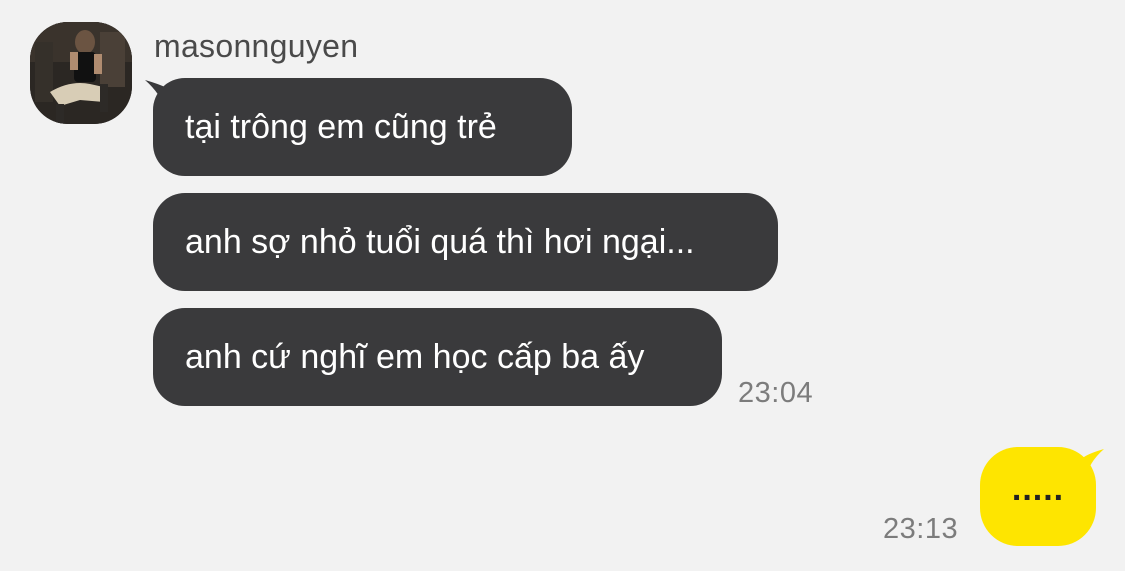  Describe the element at coordinates (341, 126) in the screenshot. I see `message-text: tại trông em cũng trẻ` at that location.